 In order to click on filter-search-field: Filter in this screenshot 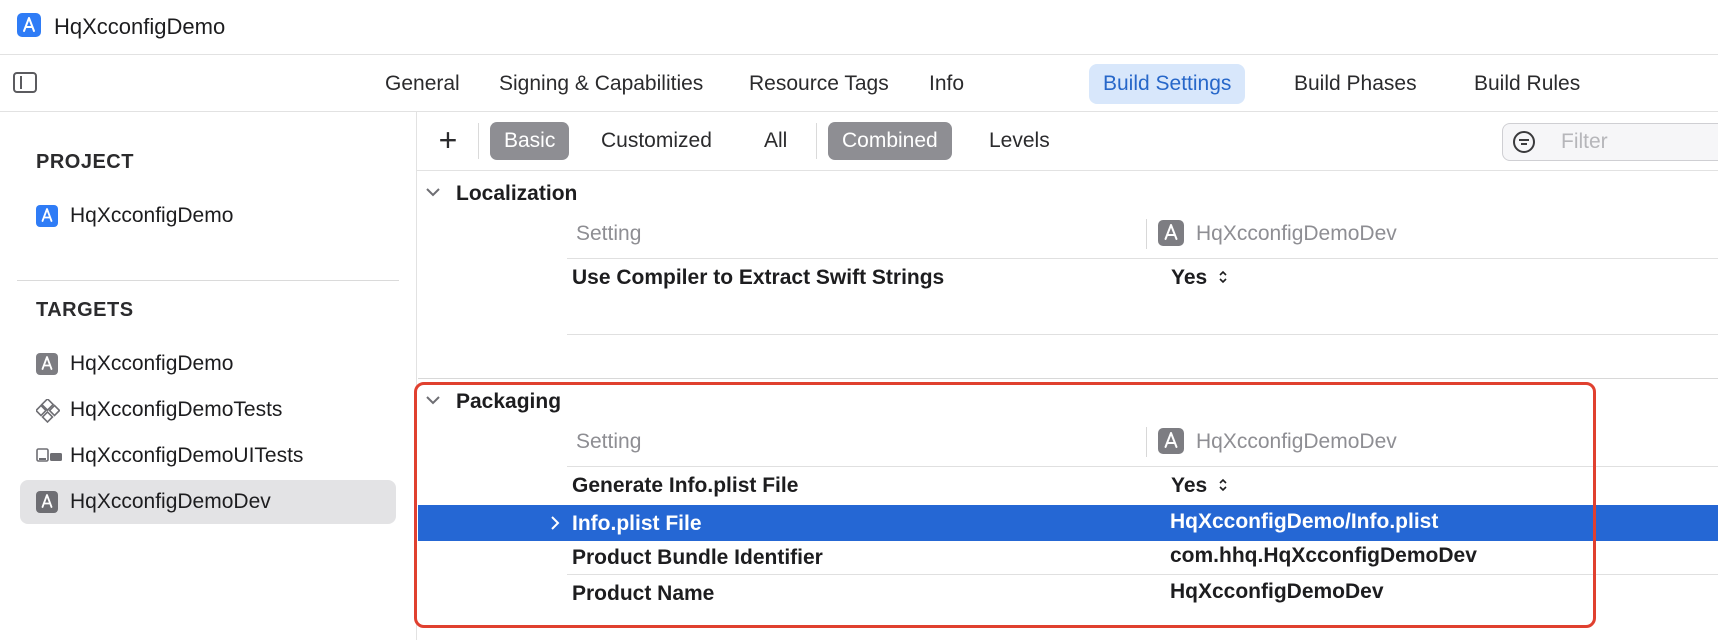, I will do `click(1610, 142)`.